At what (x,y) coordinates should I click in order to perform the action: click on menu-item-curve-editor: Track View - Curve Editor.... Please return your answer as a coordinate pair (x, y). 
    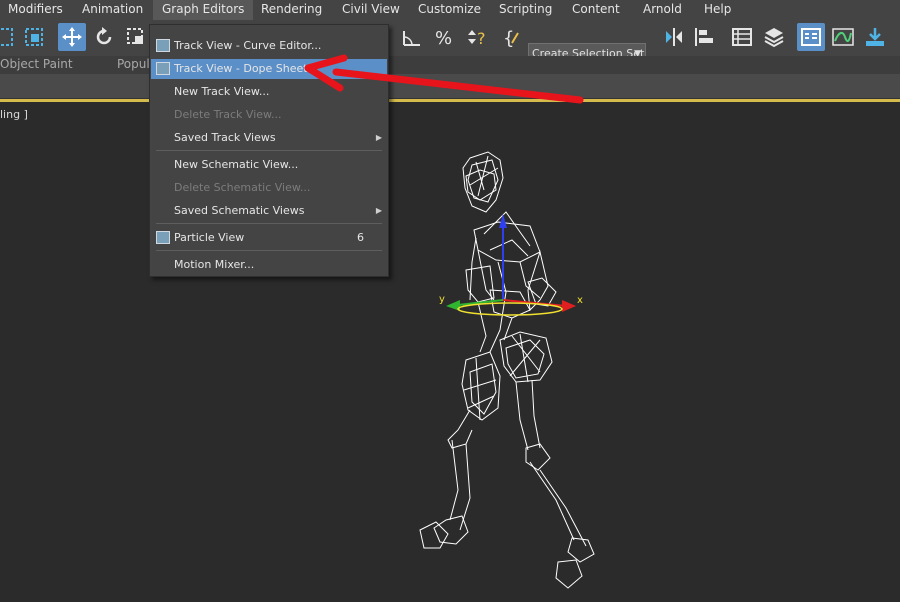
    Looking at the image, I should click on (247, 45).